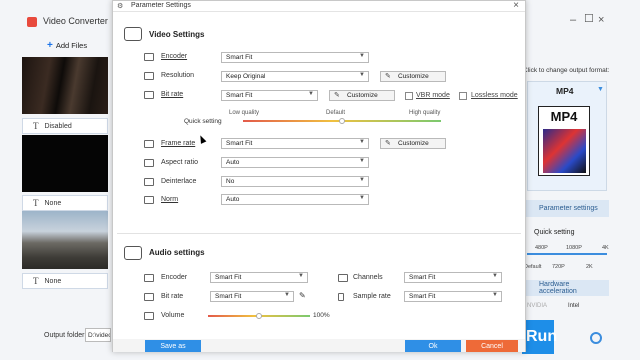 The width and height of the screenshot is (640, 360). I want to click on audio-settings-heading: Audio settings, so click(177, 252).